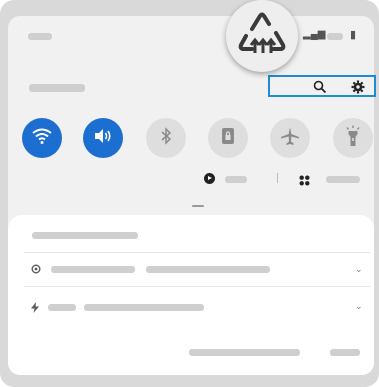 The width and height of the screenshot is (379, 387). Describe the element at coordinates (236, 179) in the screenshot. I see `media-label` at that location.